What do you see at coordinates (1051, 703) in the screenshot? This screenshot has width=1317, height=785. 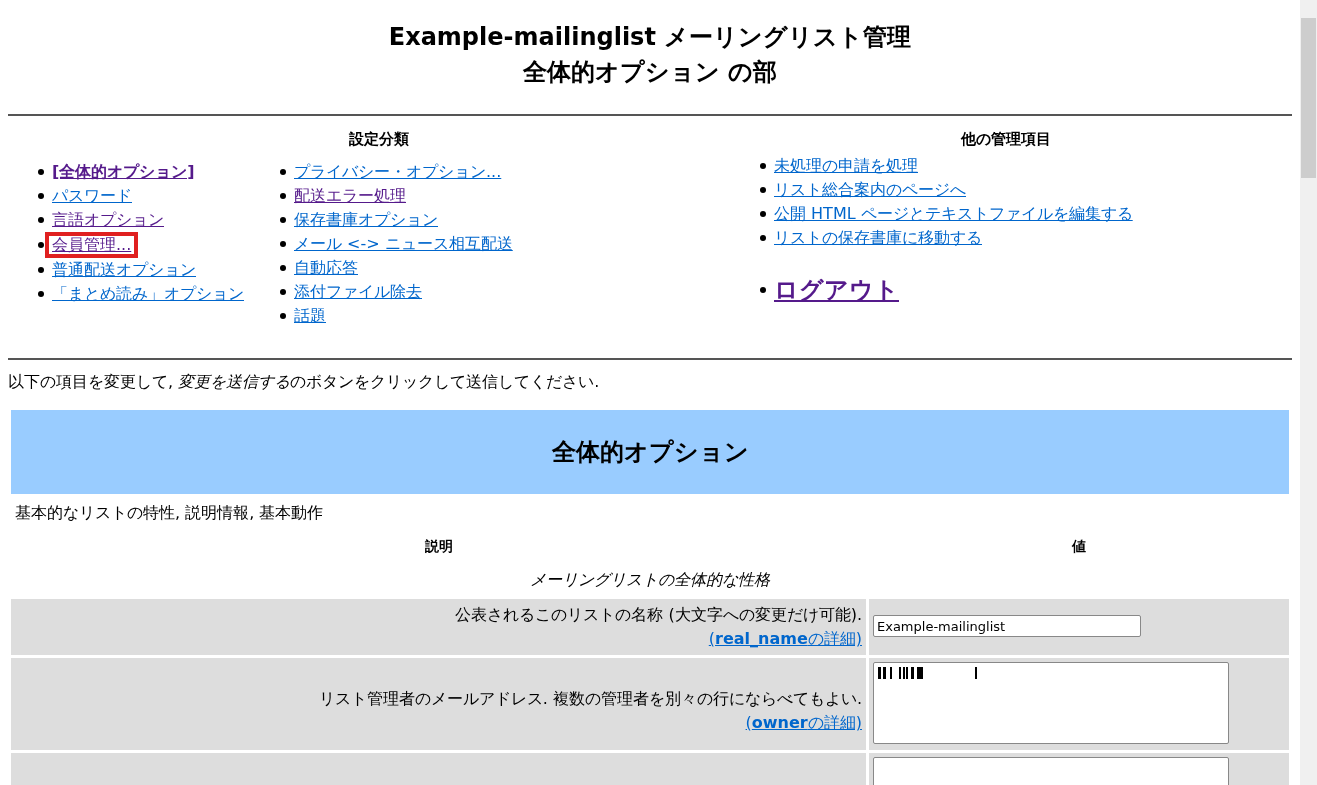 I see `text-area` at bounding box center [1051, 703].